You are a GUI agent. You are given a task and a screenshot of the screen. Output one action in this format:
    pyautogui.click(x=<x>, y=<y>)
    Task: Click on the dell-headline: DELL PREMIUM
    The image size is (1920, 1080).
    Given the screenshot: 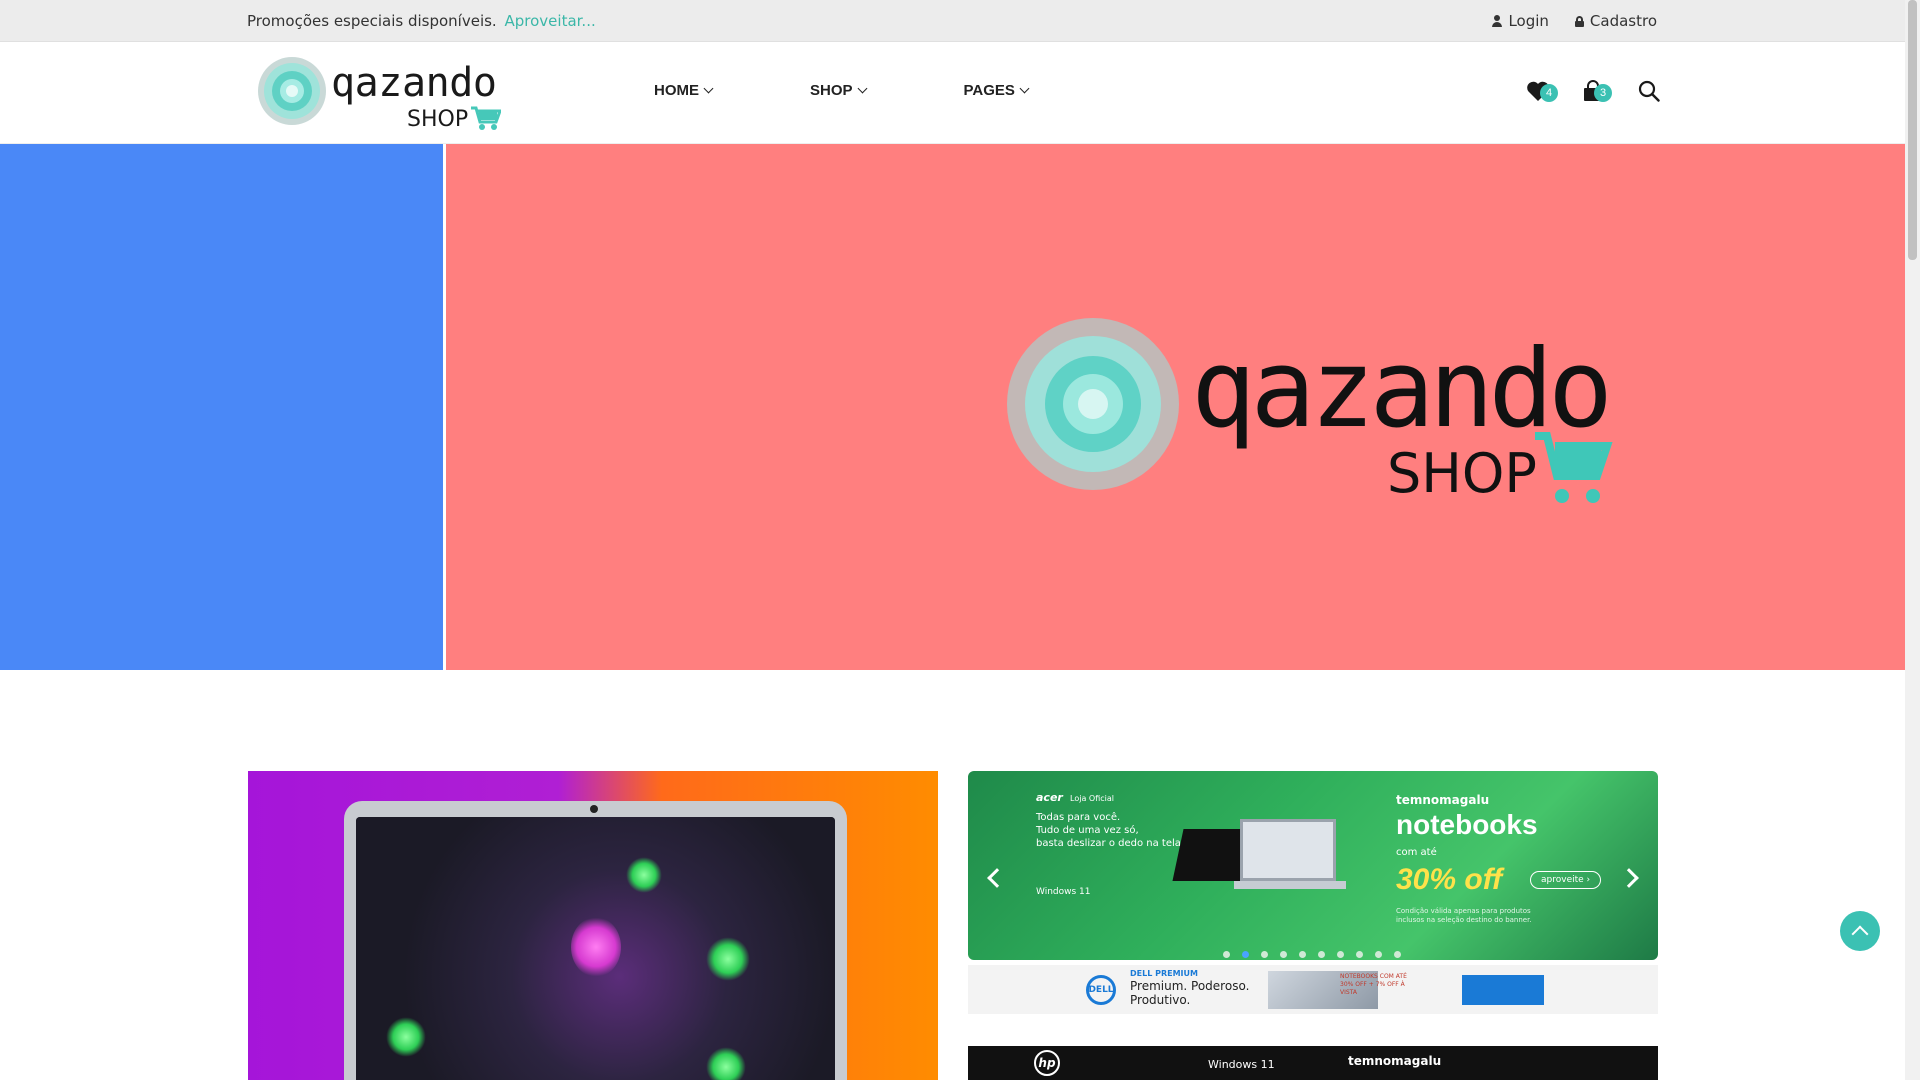 What is the action you would take?
    pyautogui.click(x=1164, y=973)
    